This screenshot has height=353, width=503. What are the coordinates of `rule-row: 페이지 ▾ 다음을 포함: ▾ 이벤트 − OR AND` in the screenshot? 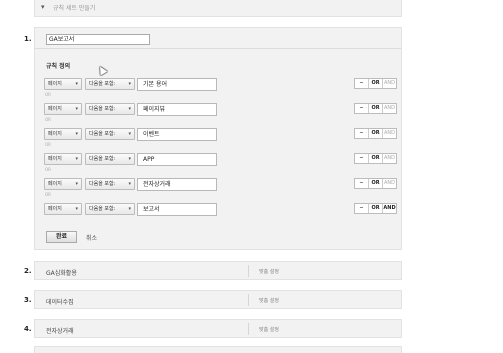 It's located at (222, 134).